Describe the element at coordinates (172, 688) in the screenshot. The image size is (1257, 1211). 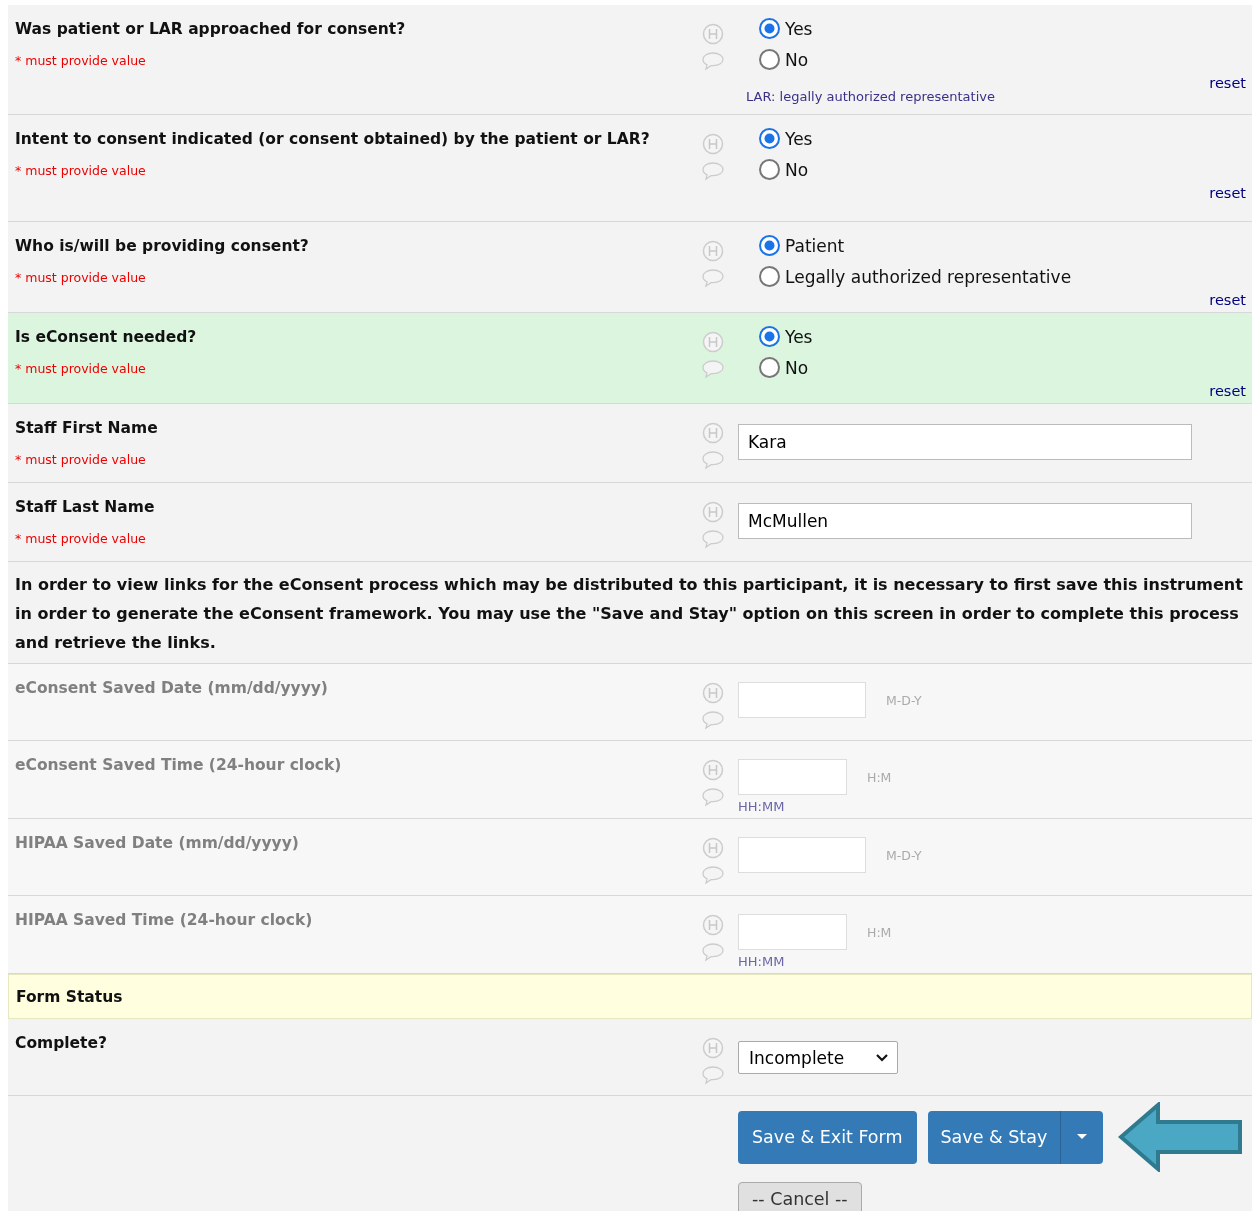
I see `field-label: eConsent Saved Date (mm/dd/yyyy)` at that location.